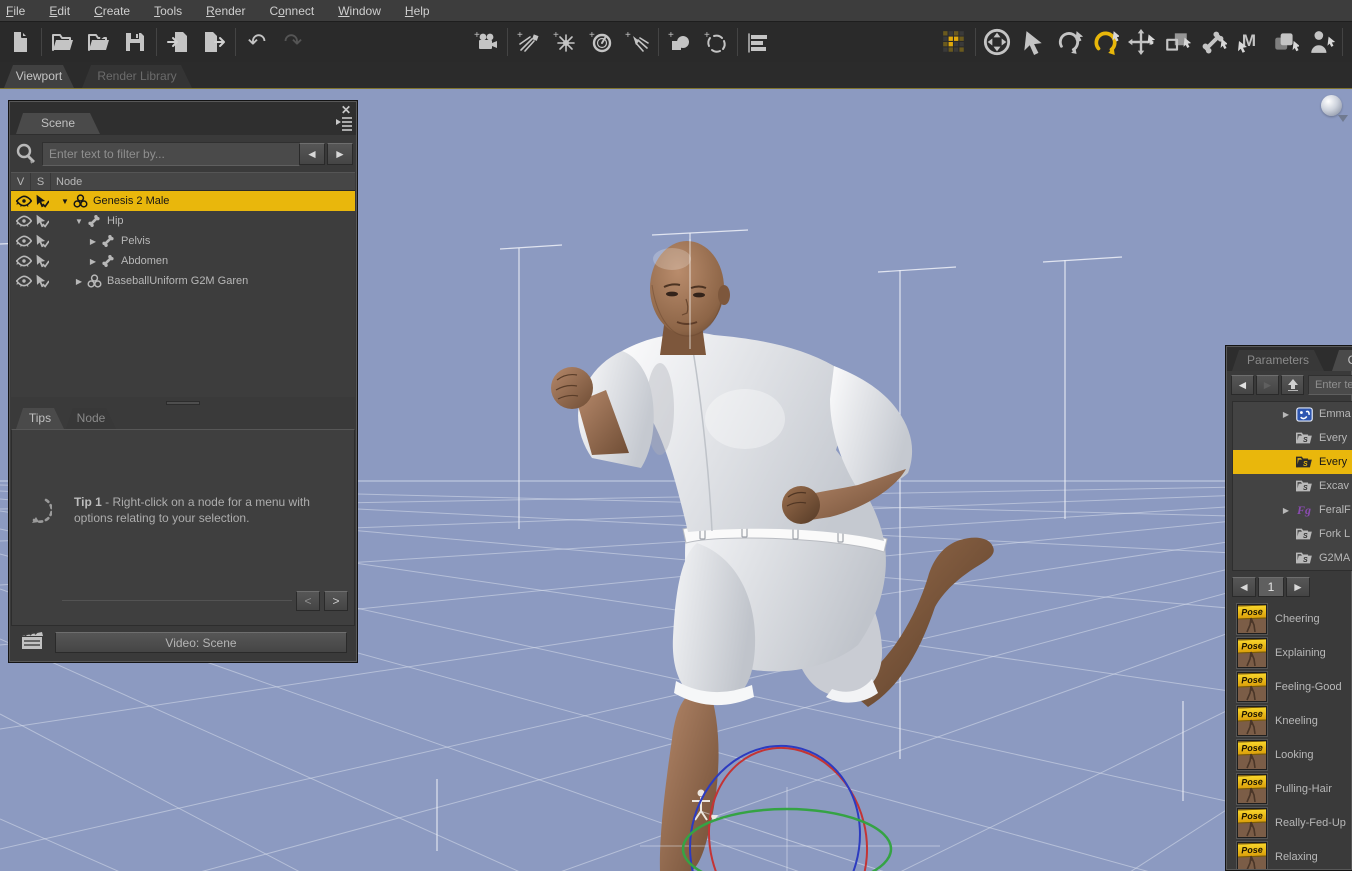 This screenshot has height=871, width=1352. Describe the element at coordinates (1292, 510) in the screenshot. I see `content-tree-row: ▶ Fg FeralF` at that location.